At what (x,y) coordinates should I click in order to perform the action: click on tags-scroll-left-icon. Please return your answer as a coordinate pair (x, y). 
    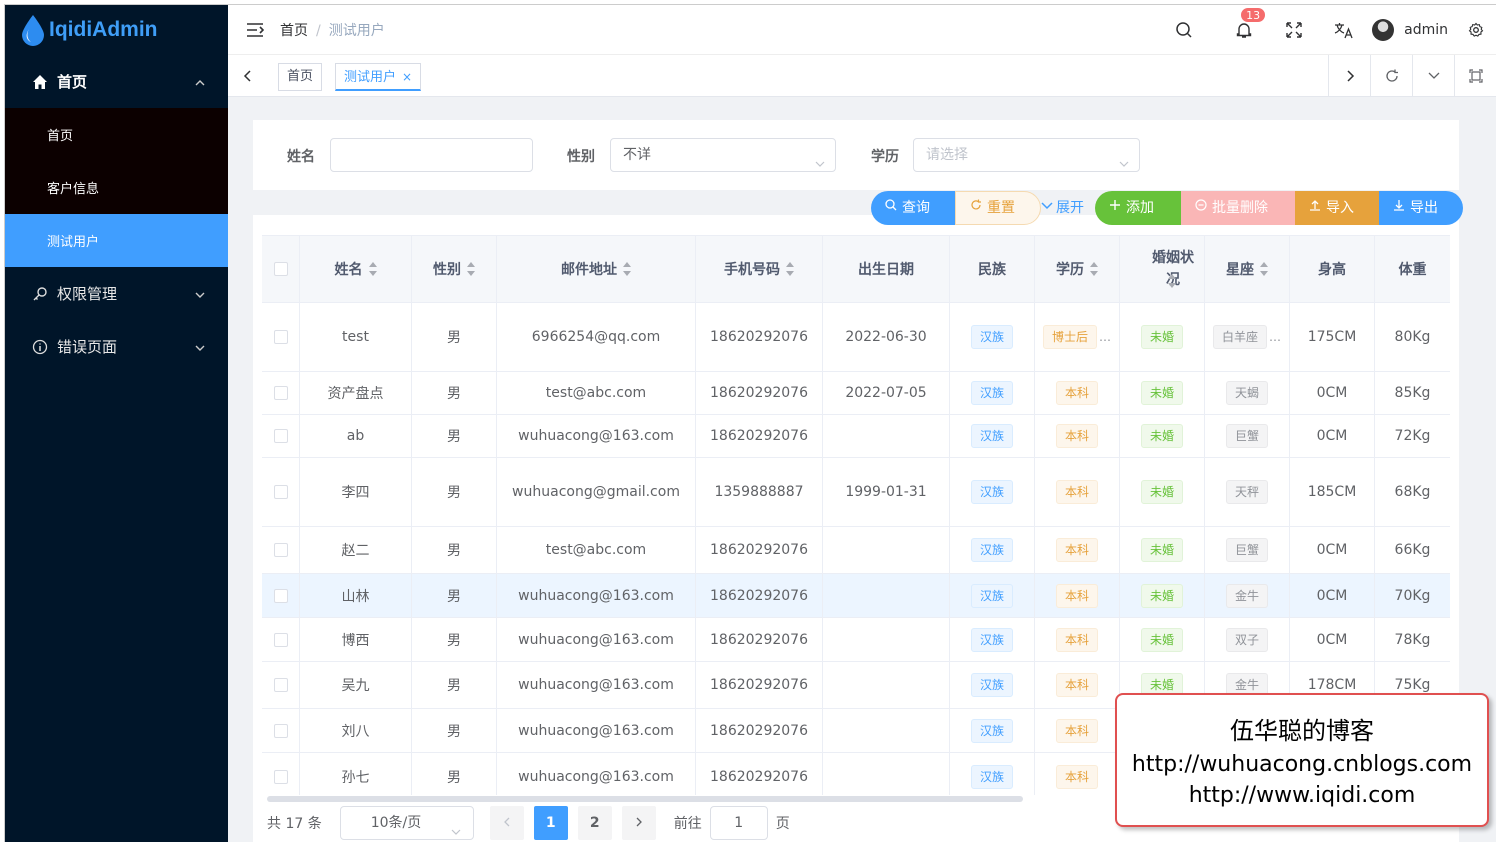
    Looking at the image, I should click on (248, 76).